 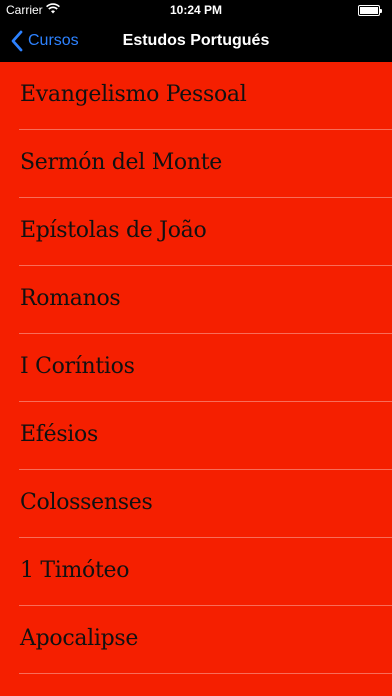 I want to click on clock: 10:24 PM, so click(x=196, y=10).